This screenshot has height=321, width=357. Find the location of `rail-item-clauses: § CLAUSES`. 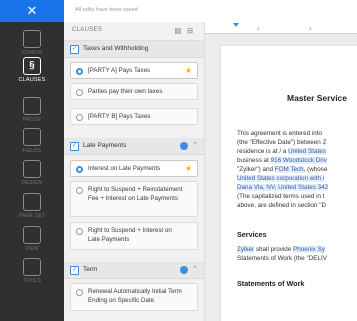

rail-item-clauses: § CLAUSES is located at coordinates (32, 70).